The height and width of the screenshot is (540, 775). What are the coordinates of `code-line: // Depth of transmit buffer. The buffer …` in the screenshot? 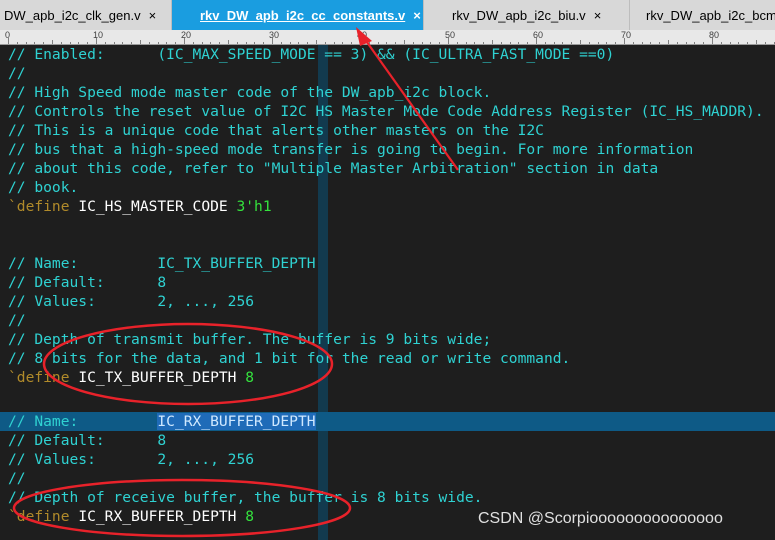 It's located at (250, 339).